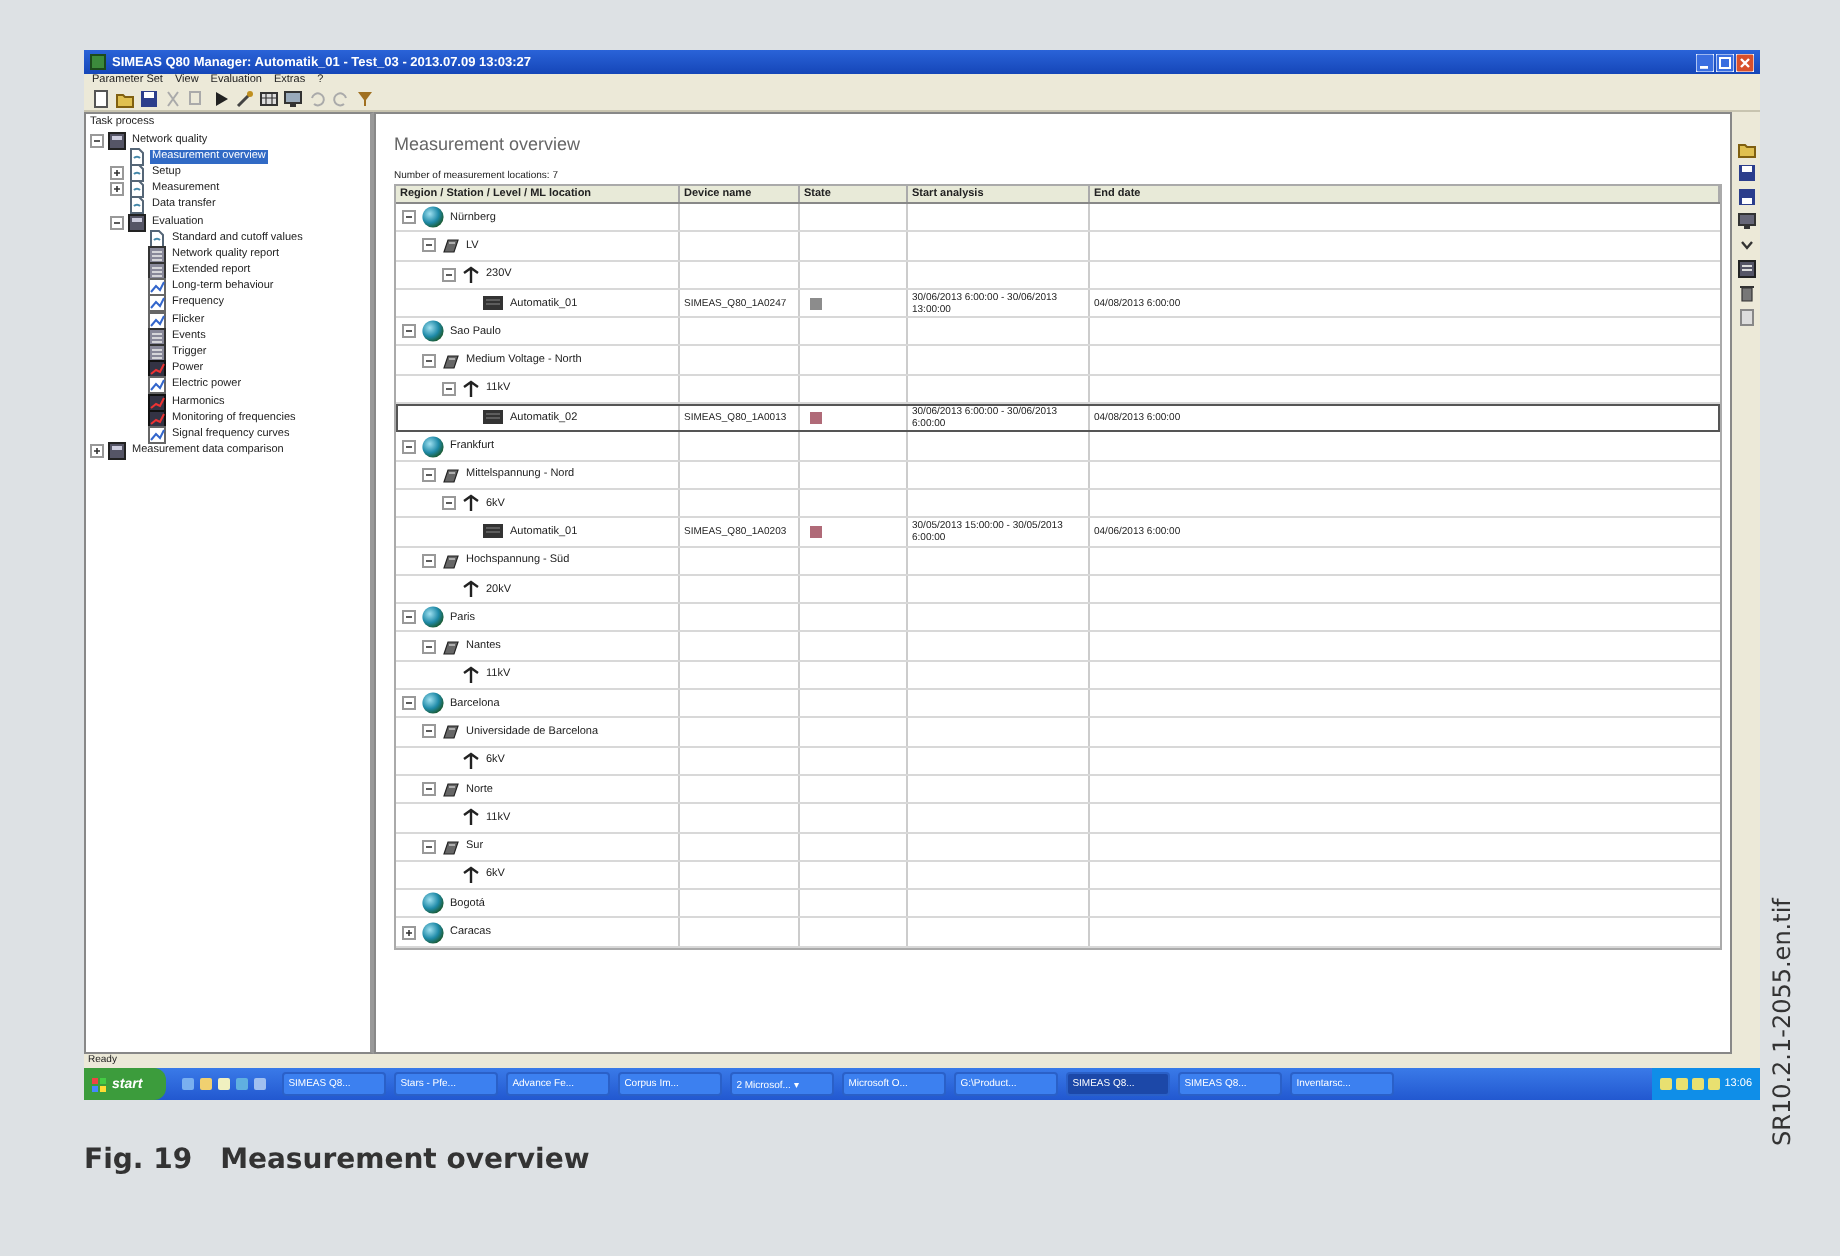 This screenshot has height=1256, width=1840. Describe the element at coordinates (1782, 1022) in the screenshot. I see `file-label: SR10.2.1-2055.en.tif` at that location.